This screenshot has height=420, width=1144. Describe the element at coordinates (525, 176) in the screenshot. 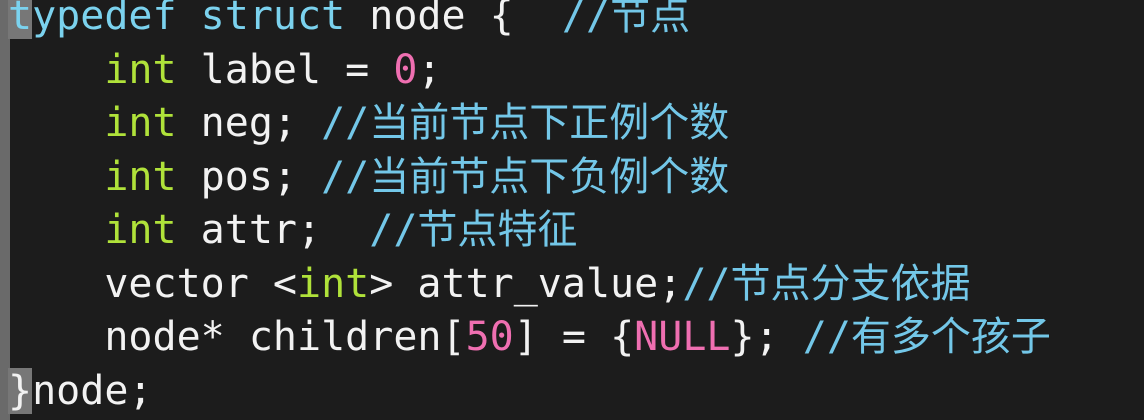

I see `comment: //当前节点下负例个数` at that location.